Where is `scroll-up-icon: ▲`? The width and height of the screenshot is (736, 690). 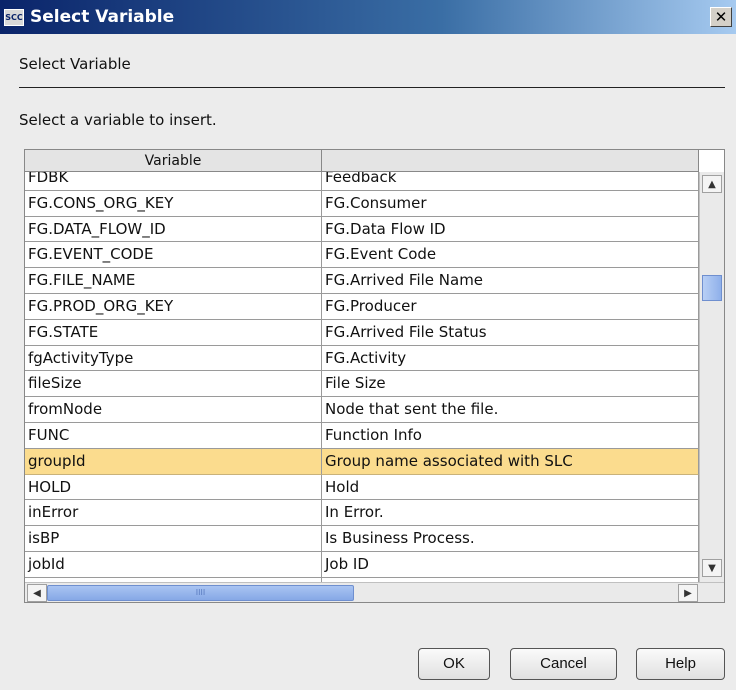
scroll-up-icon: ▲ is located at coordinates (712, 184).